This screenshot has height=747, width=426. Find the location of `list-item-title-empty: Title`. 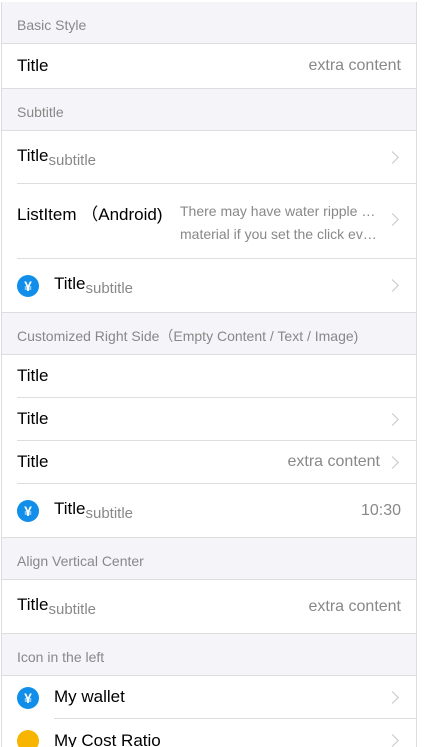

list-item-title-empty: Title is located at coordinates (209, 376).